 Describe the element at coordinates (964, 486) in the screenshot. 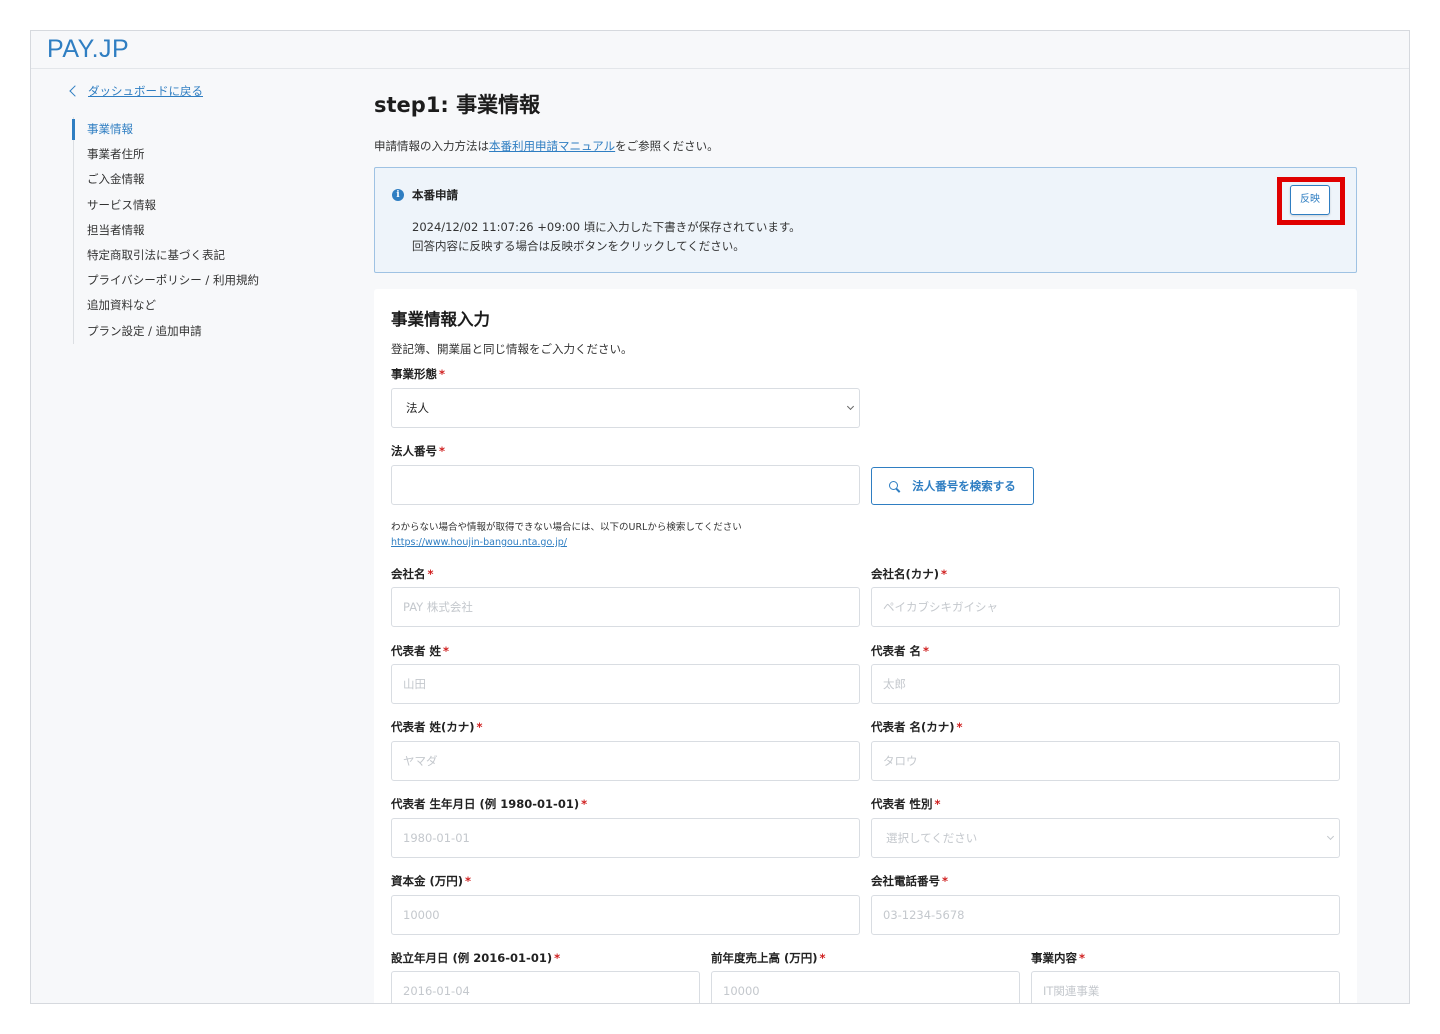

I see `search-button-label: 法人番号を検索する` at that location.